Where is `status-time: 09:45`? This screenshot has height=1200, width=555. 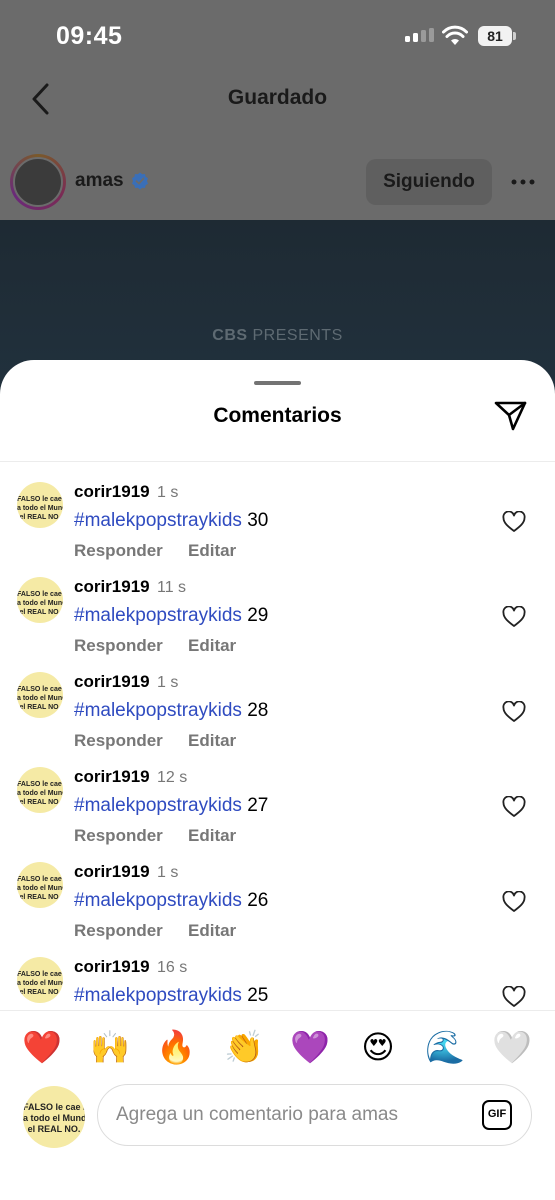 status-time: 09:45 is located at coordinates (89, 36).